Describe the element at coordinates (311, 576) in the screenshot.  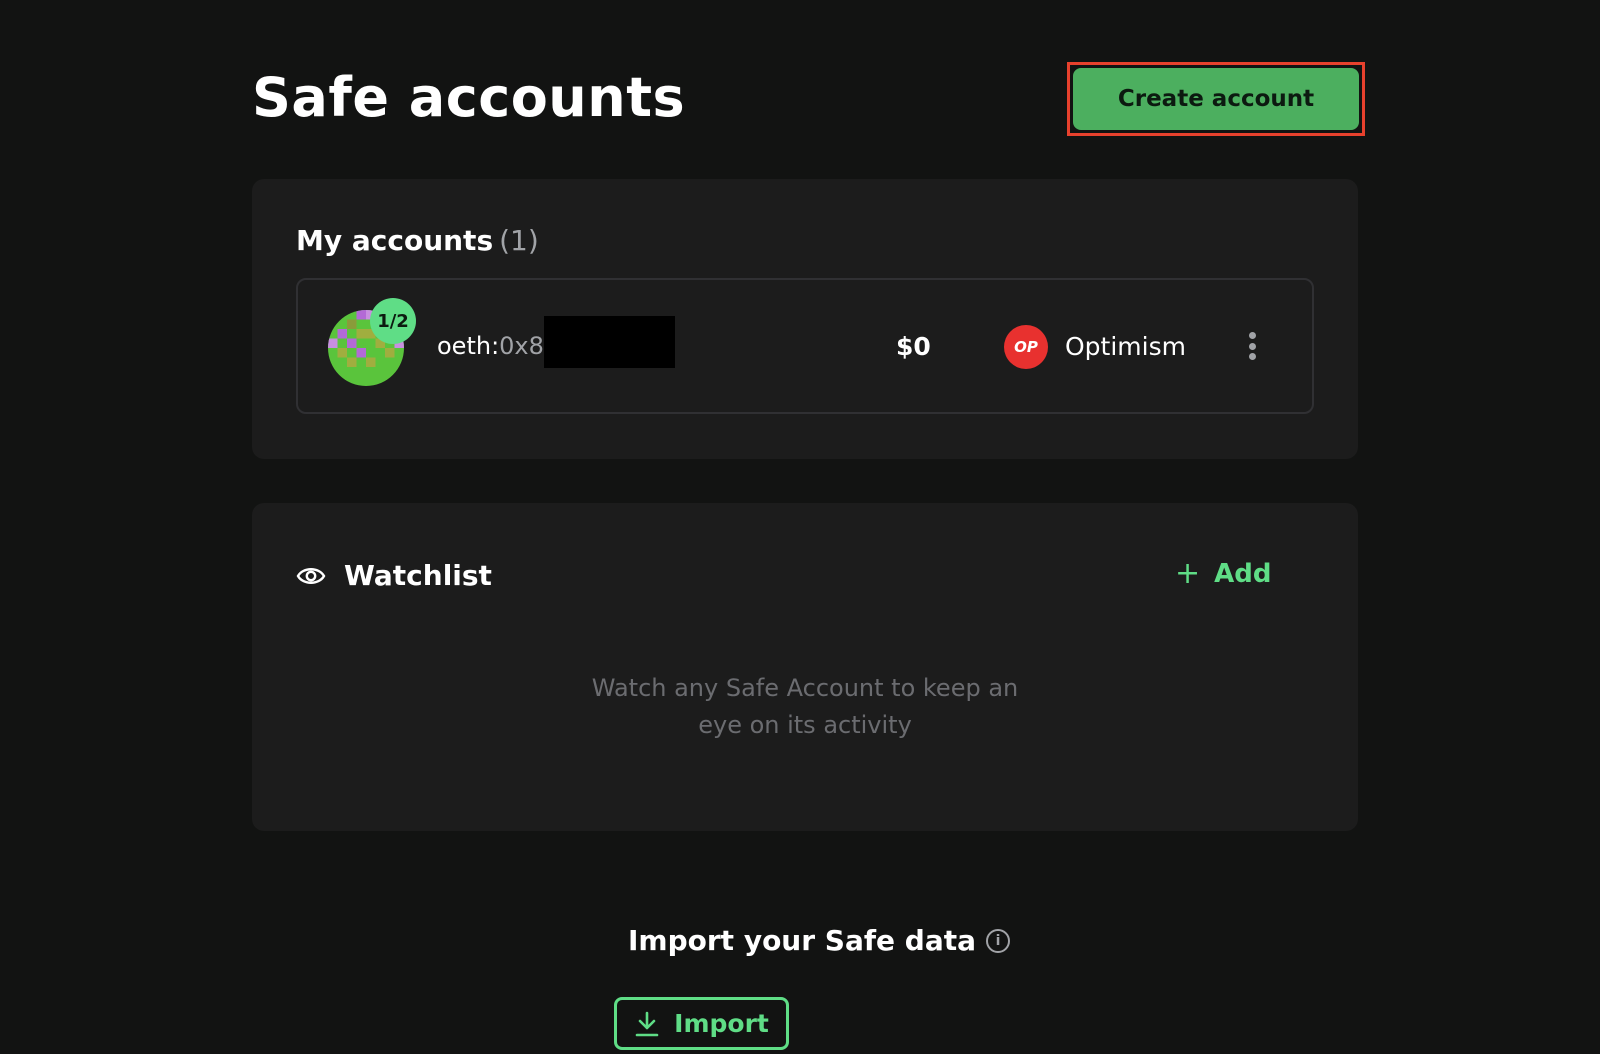
I see `eye-icon` at that location.